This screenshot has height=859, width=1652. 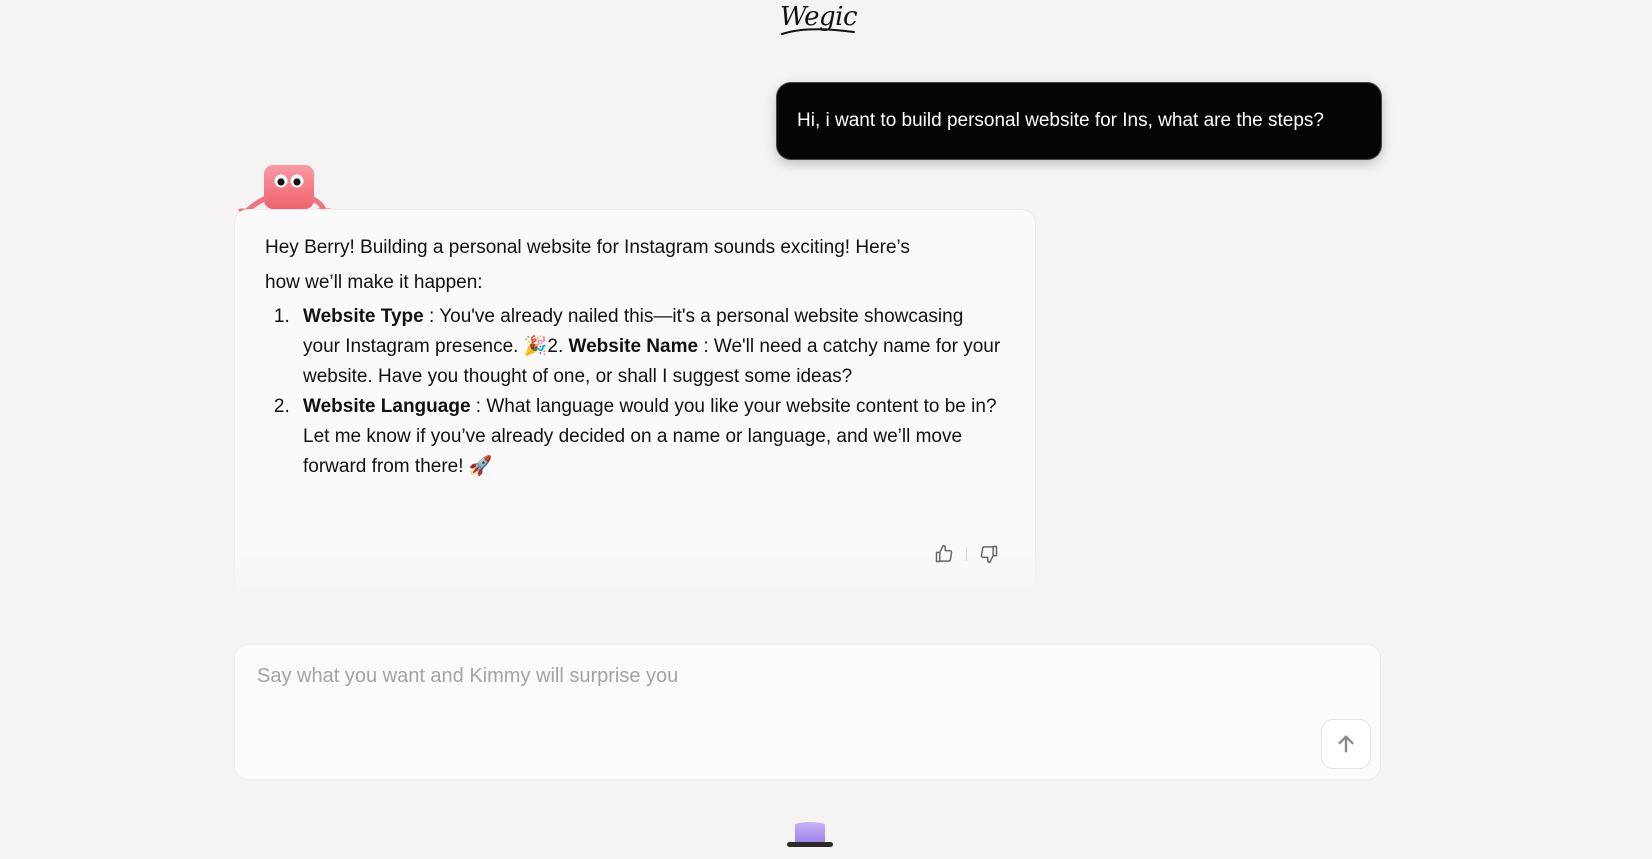 I want to click on wegic-logo: Wegic, so click(x=825, y=24).